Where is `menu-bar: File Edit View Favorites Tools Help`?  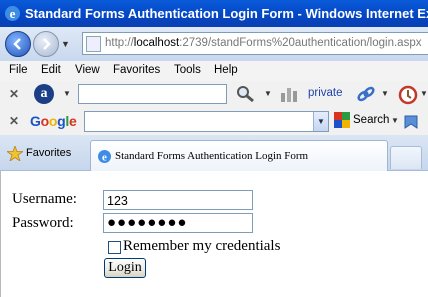 menu-bar: File Edit View Favorites Tools Help is located at coordinates (214, 71).